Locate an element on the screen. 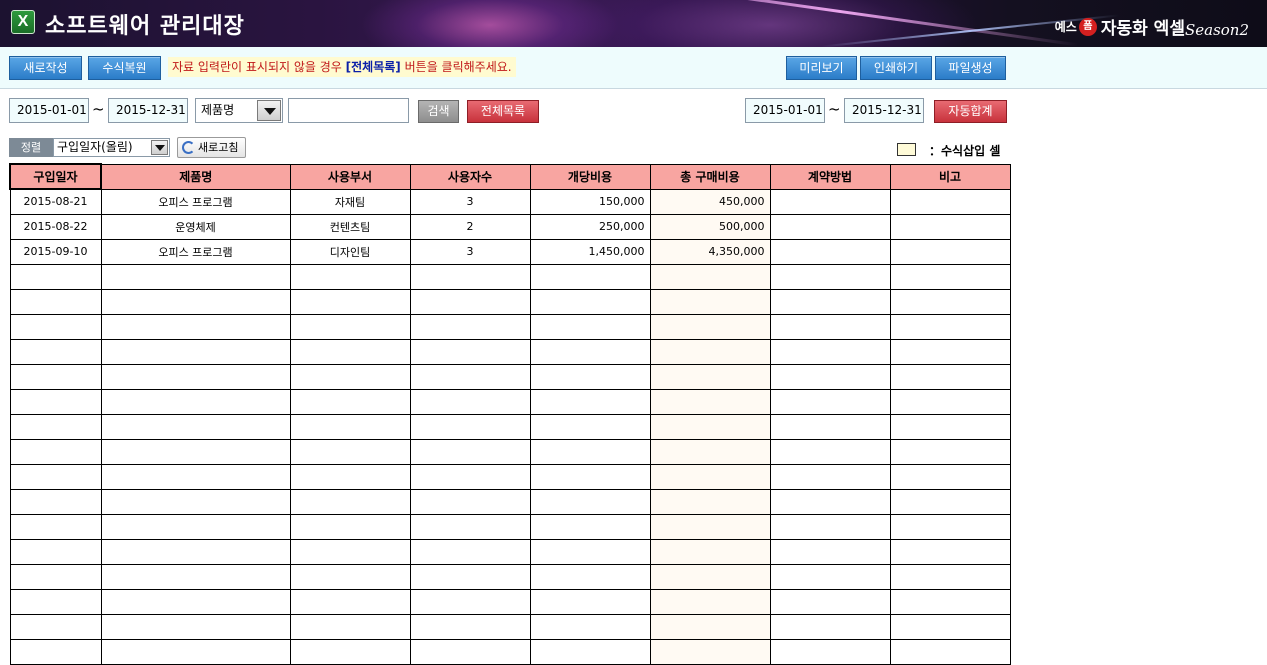 The image size is (1267, 665). department-cell: 자재팀 is located at coordinates (350, 201).